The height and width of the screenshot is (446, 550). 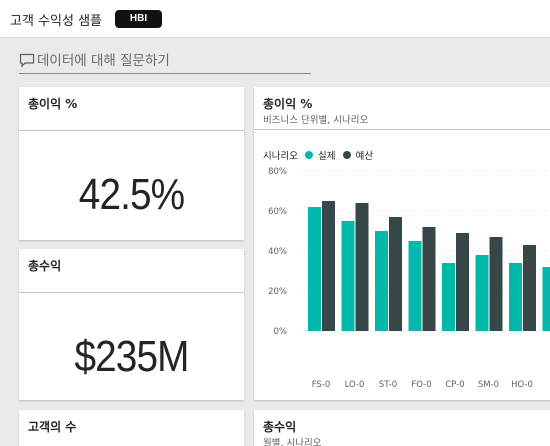 I want to click on revenue-card: 총수익 $235M, so click(x=131, y=324).